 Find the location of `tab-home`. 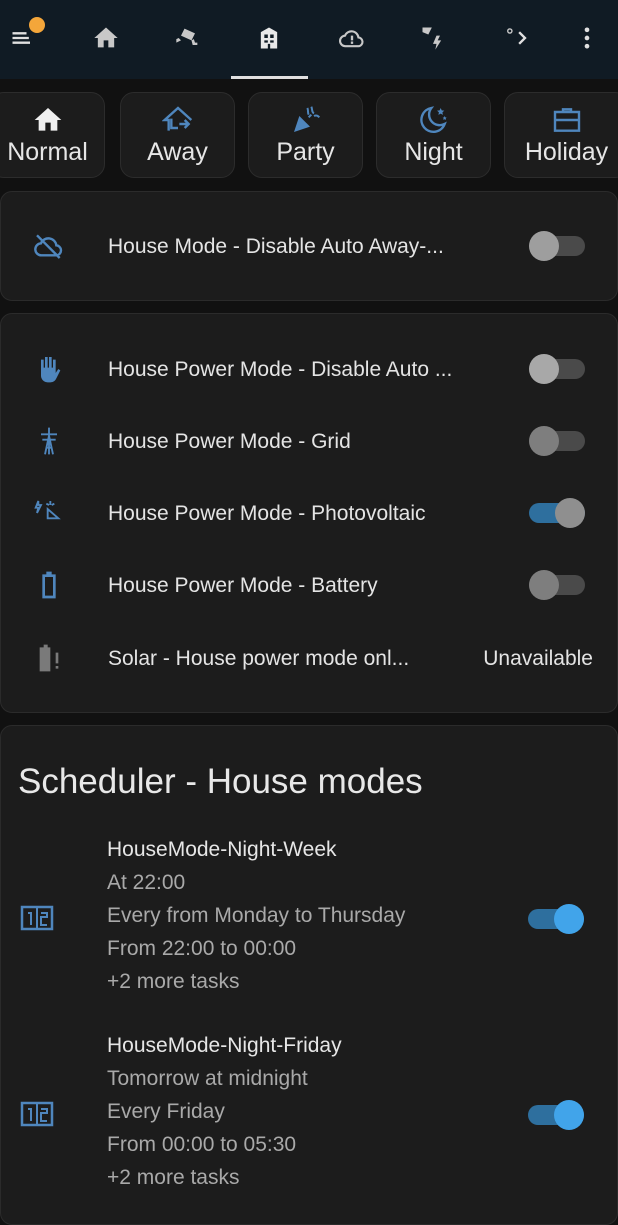

tab-home is located at coordinates (106, 38).